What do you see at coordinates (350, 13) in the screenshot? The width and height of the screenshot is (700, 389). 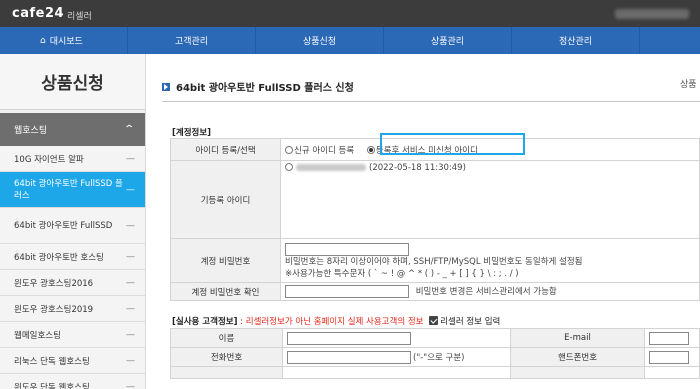 I see `top-bar: cafe24 리셀러` at bounding box center [350, 13].